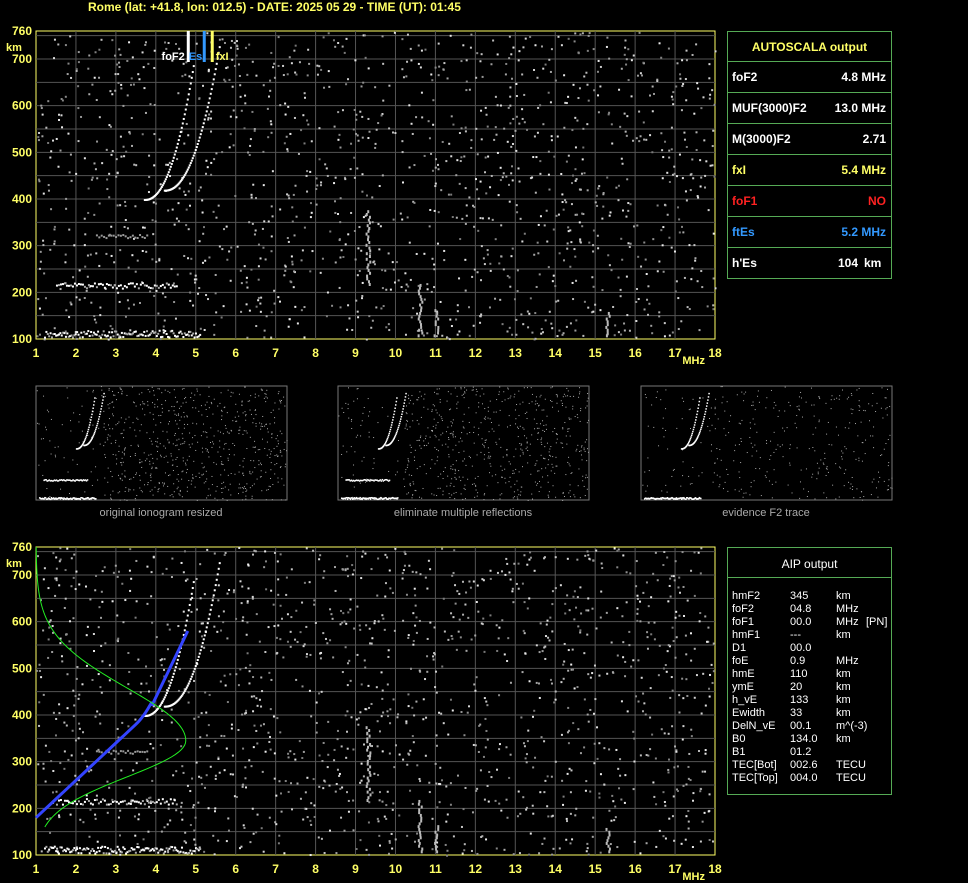 This screenshot has width=968, height=883. I want to click on x-tick-label: 7, so click(275, 869).